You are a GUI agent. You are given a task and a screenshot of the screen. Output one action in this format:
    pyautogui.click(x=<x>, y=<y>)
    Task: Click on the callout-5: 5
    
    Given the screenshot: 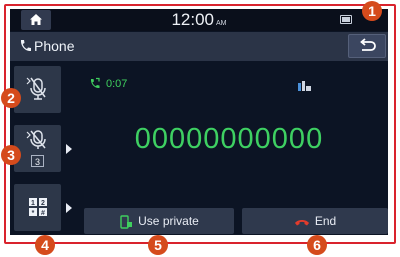 What is the action you would take?
    pyautogui.click(x=158, y=245)
    